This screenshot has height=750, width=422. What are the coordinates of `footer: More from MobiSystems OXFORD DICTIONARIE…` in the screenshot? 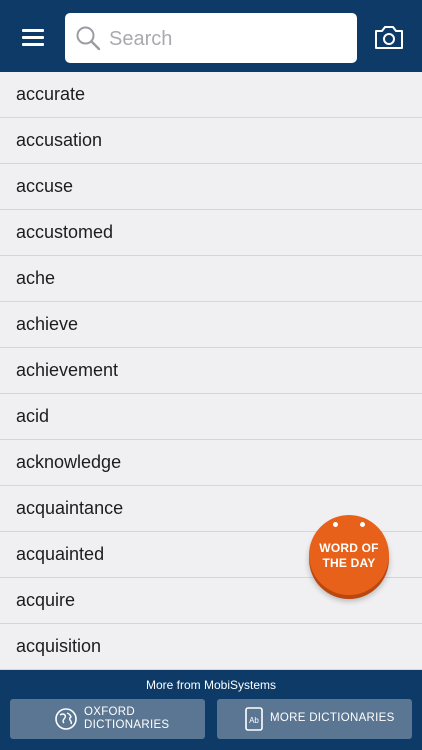 It's located at (211, 710).